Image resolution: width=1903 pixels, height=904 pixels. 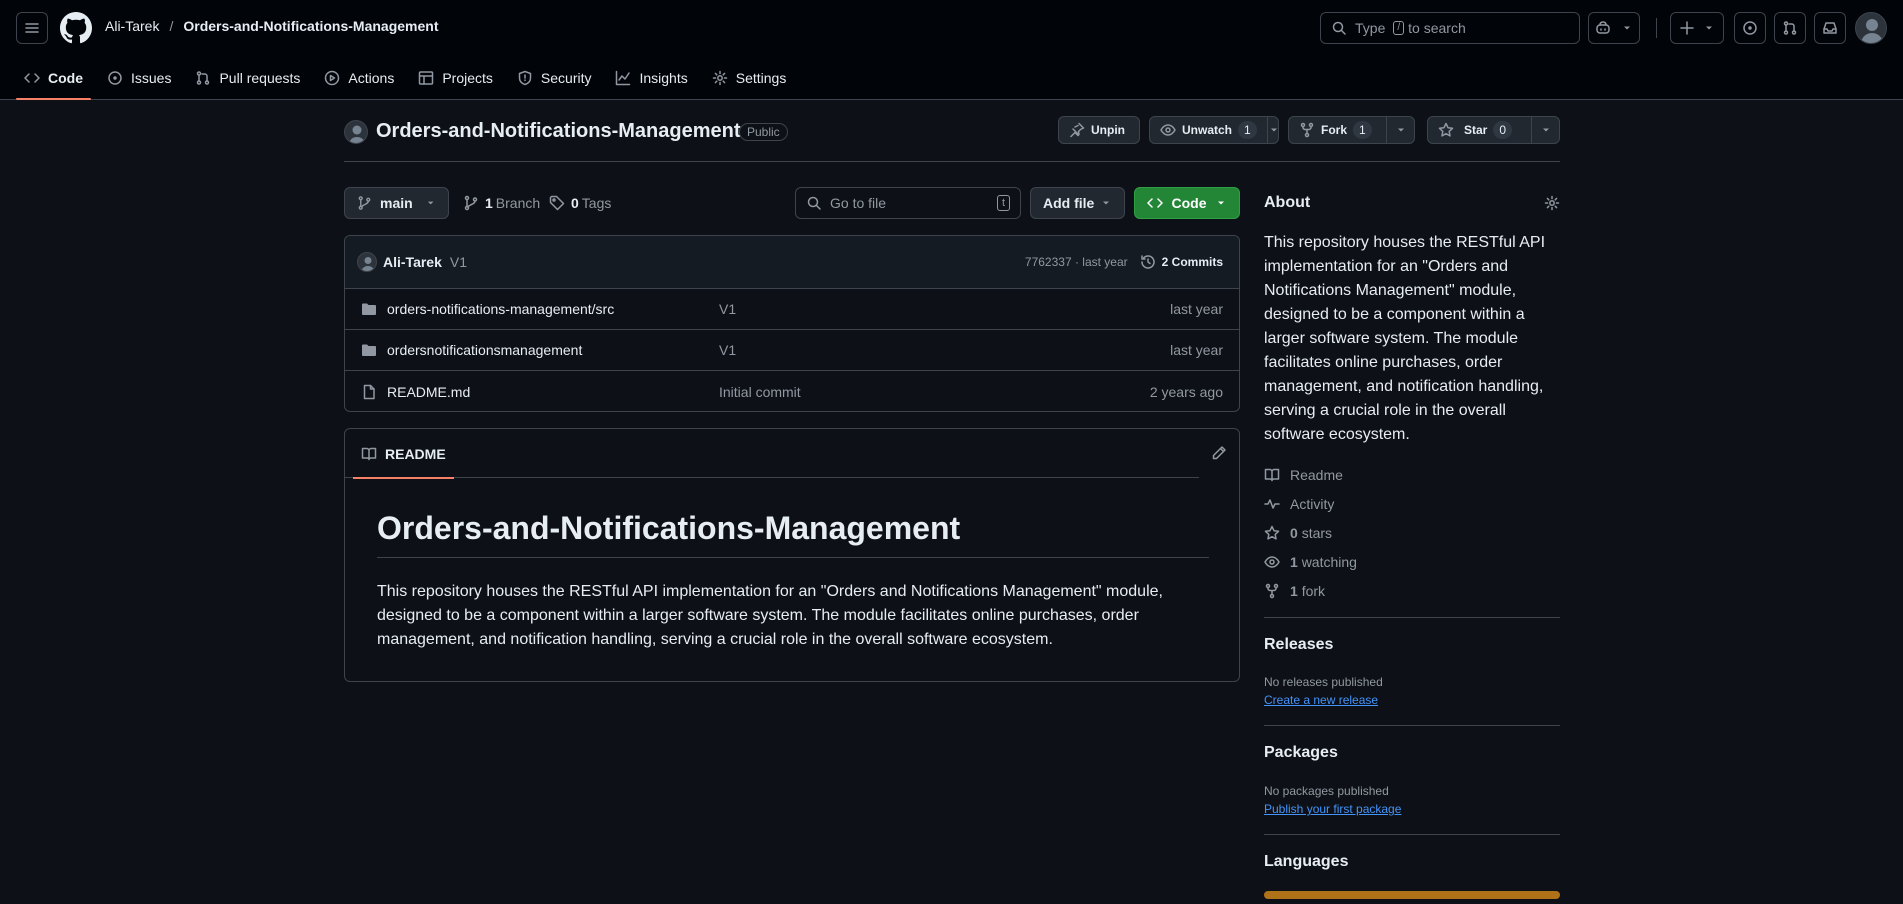 I want to click on tab-pull-requests: Pull requests, so click(x=247, y=78).